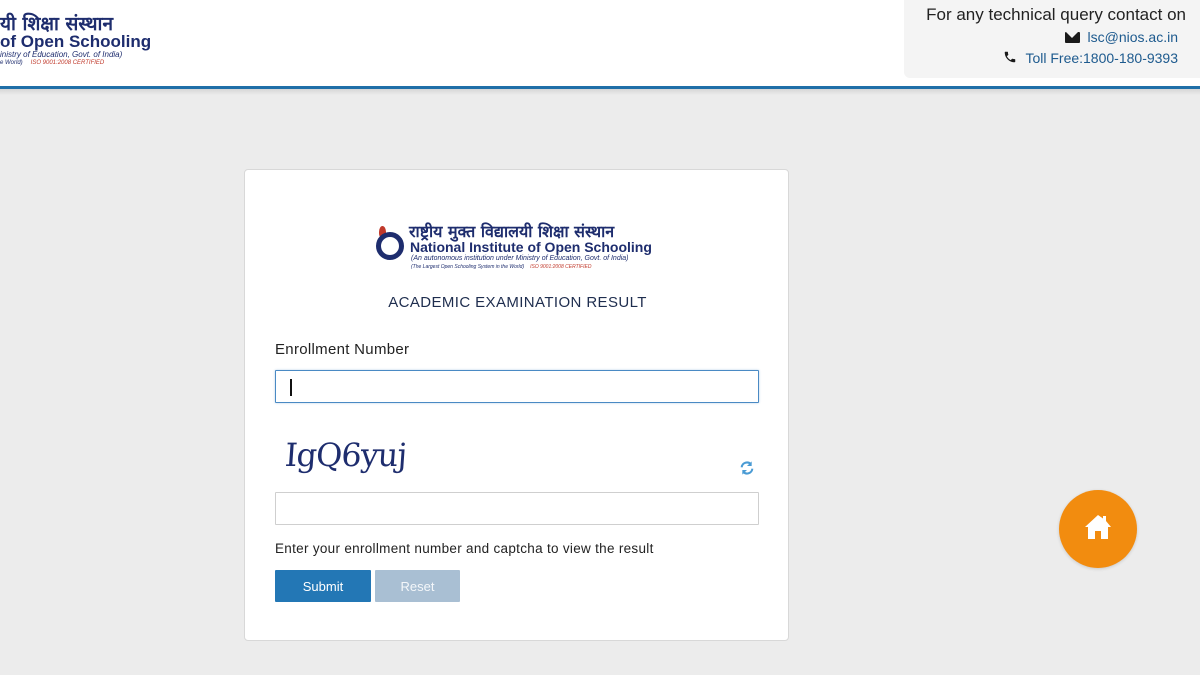 This screenshot has width=1200, height=675. I want to click on submit-button: Submit, so click(323, 586).